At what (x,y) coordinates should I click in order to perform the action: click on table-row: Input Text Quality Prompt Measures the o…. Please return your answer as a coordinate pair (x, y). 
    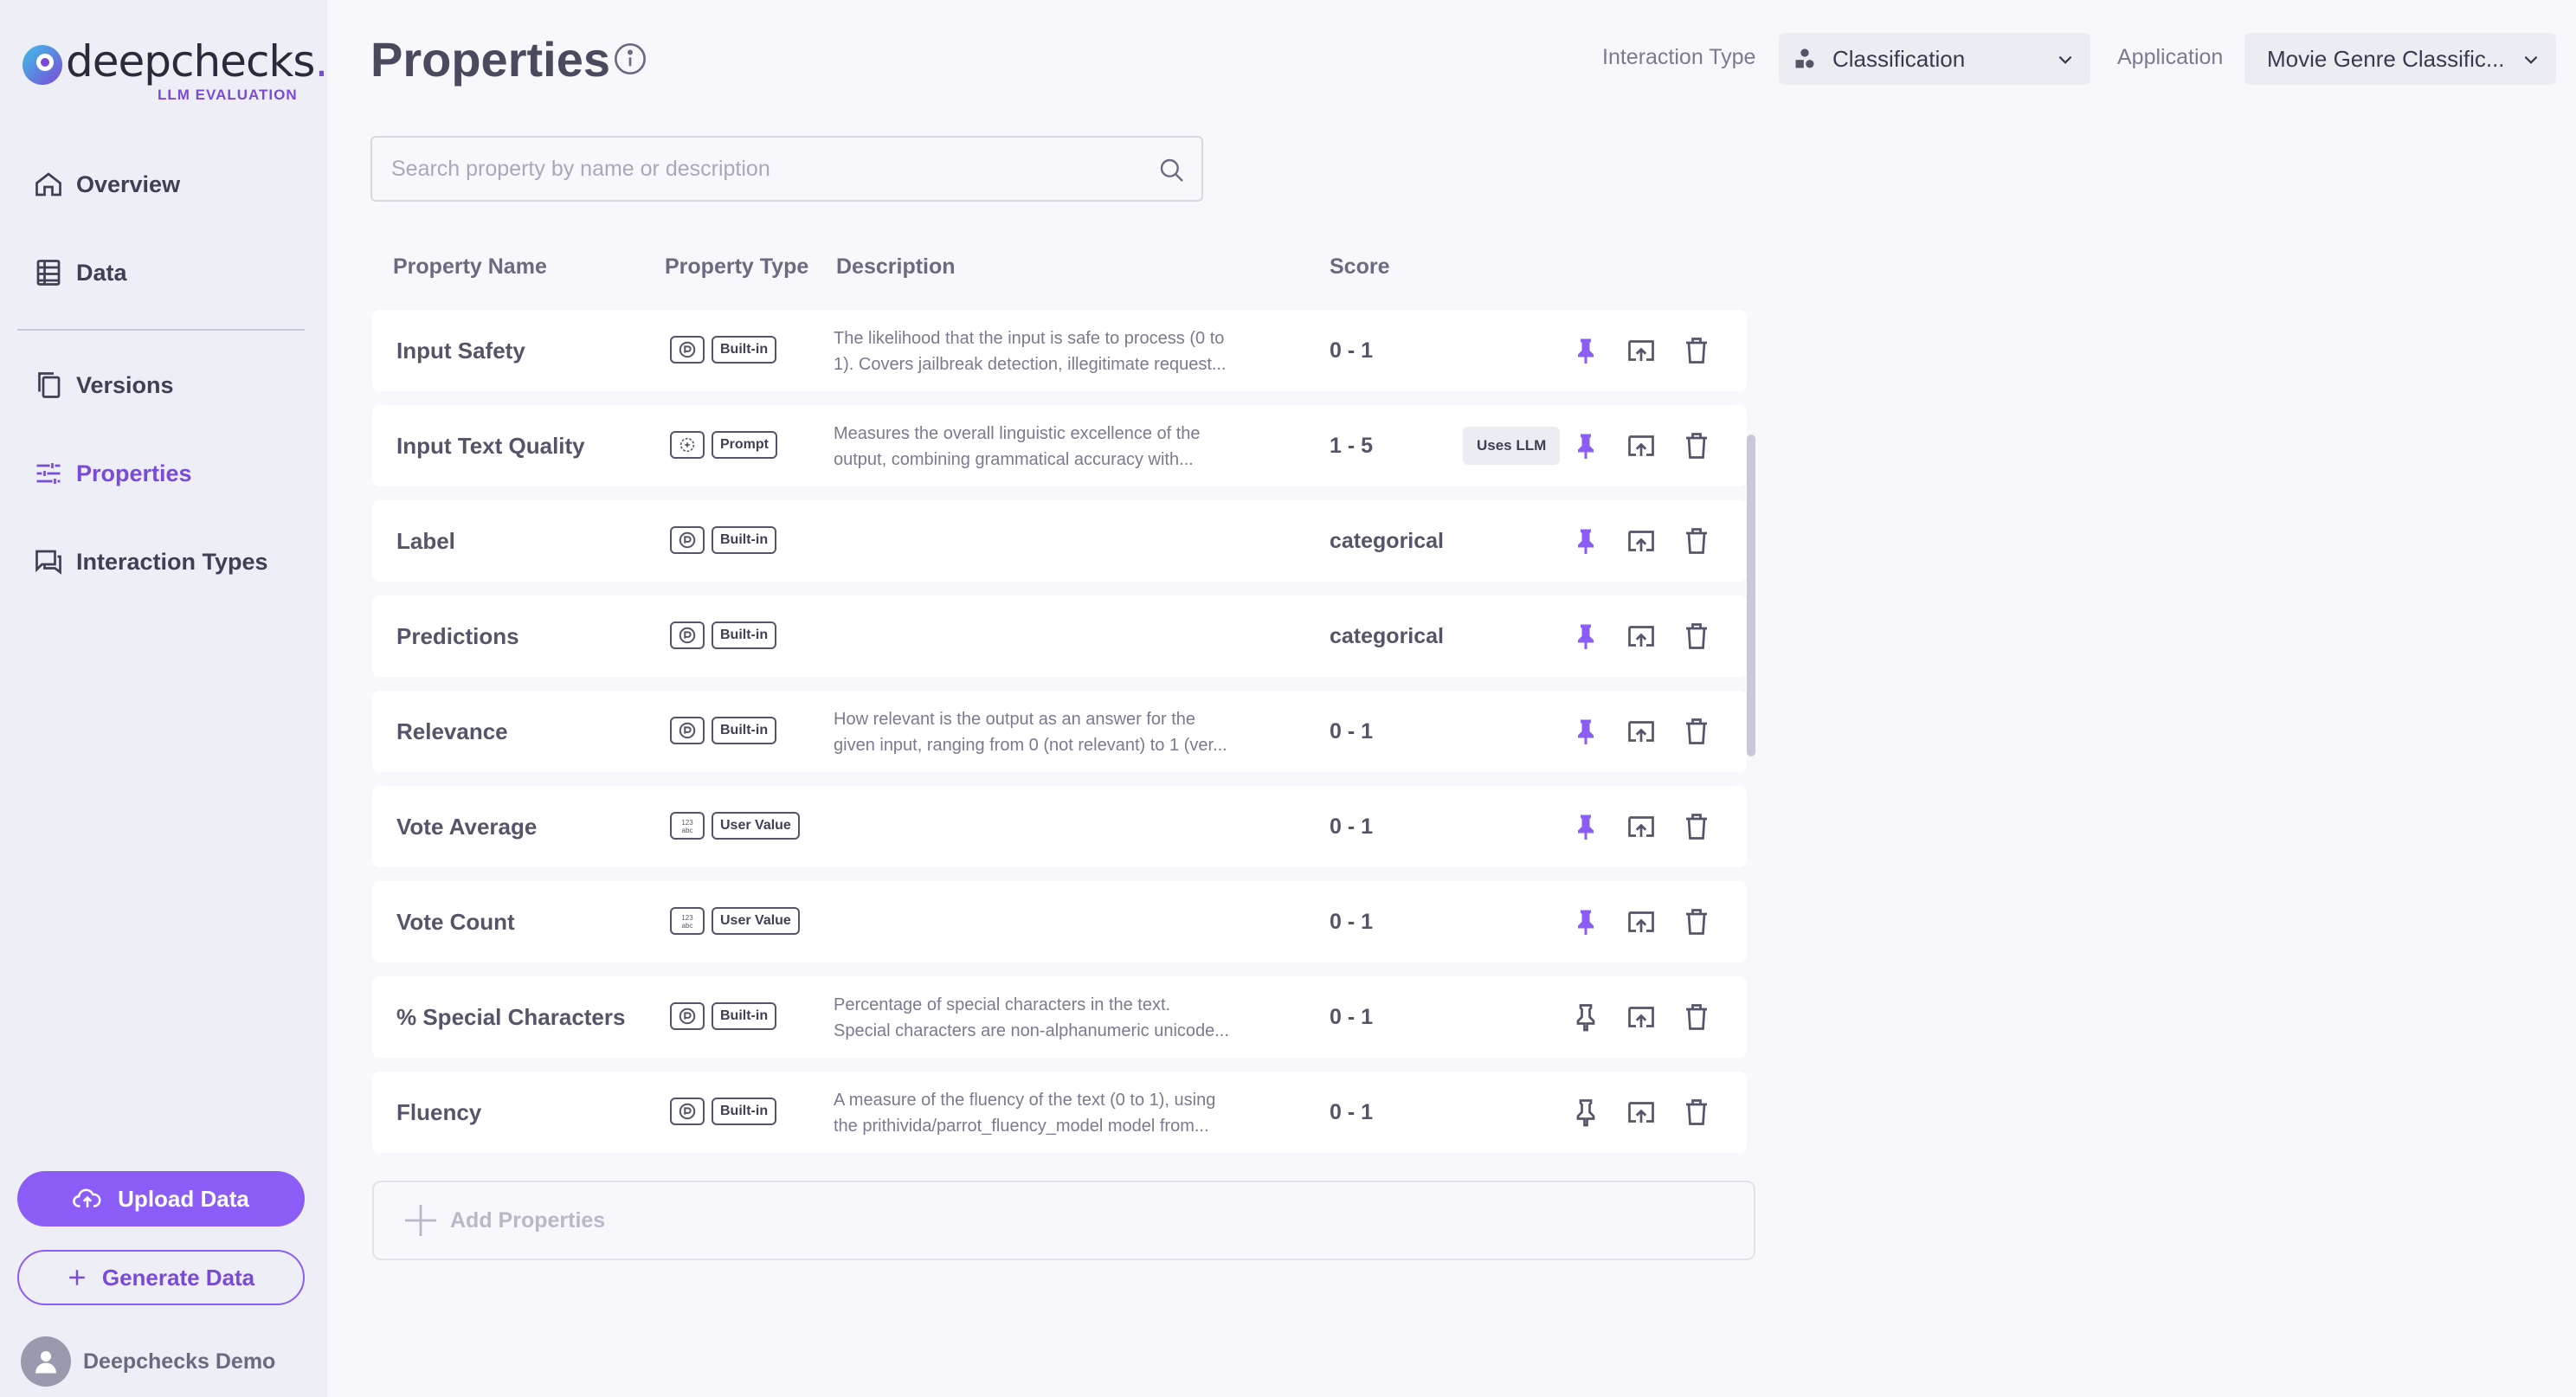
    Looking at the image, I should click on (1059, 445).